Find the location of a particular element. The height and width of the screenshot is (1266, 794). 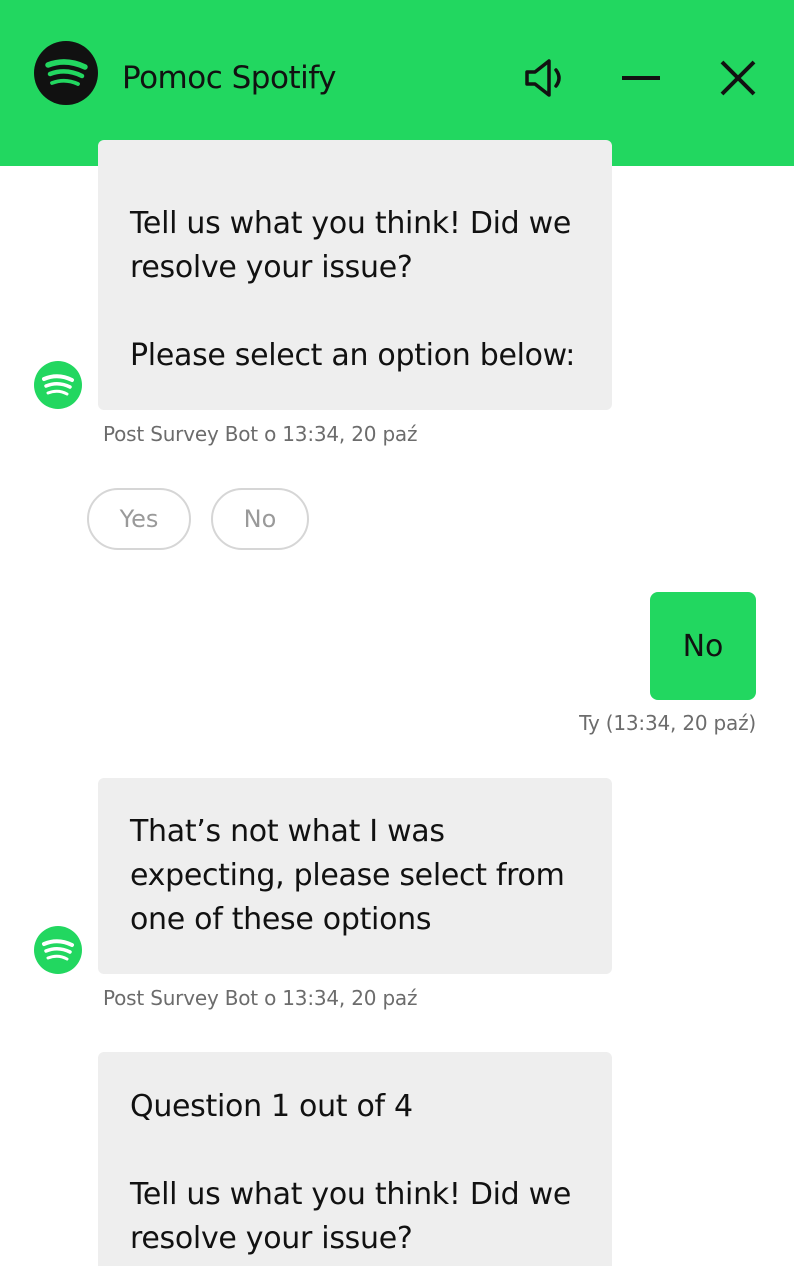

speaker-icon is located at coordinates (543, 78).